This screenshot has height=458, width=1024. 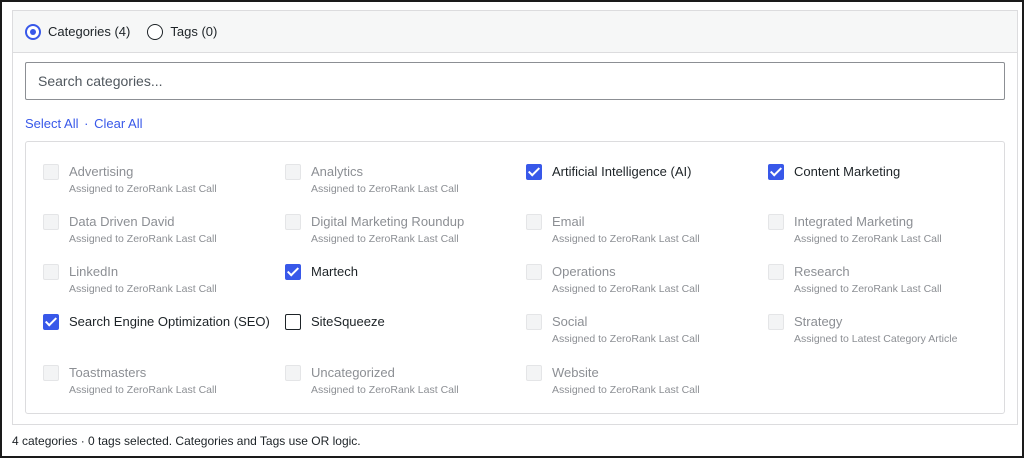 What do you see at coordinates (613, 279) in the screenshot?
I see `category-item: Operations Assigned to ZeroRank Last Call` at bounding box center [613, 279].